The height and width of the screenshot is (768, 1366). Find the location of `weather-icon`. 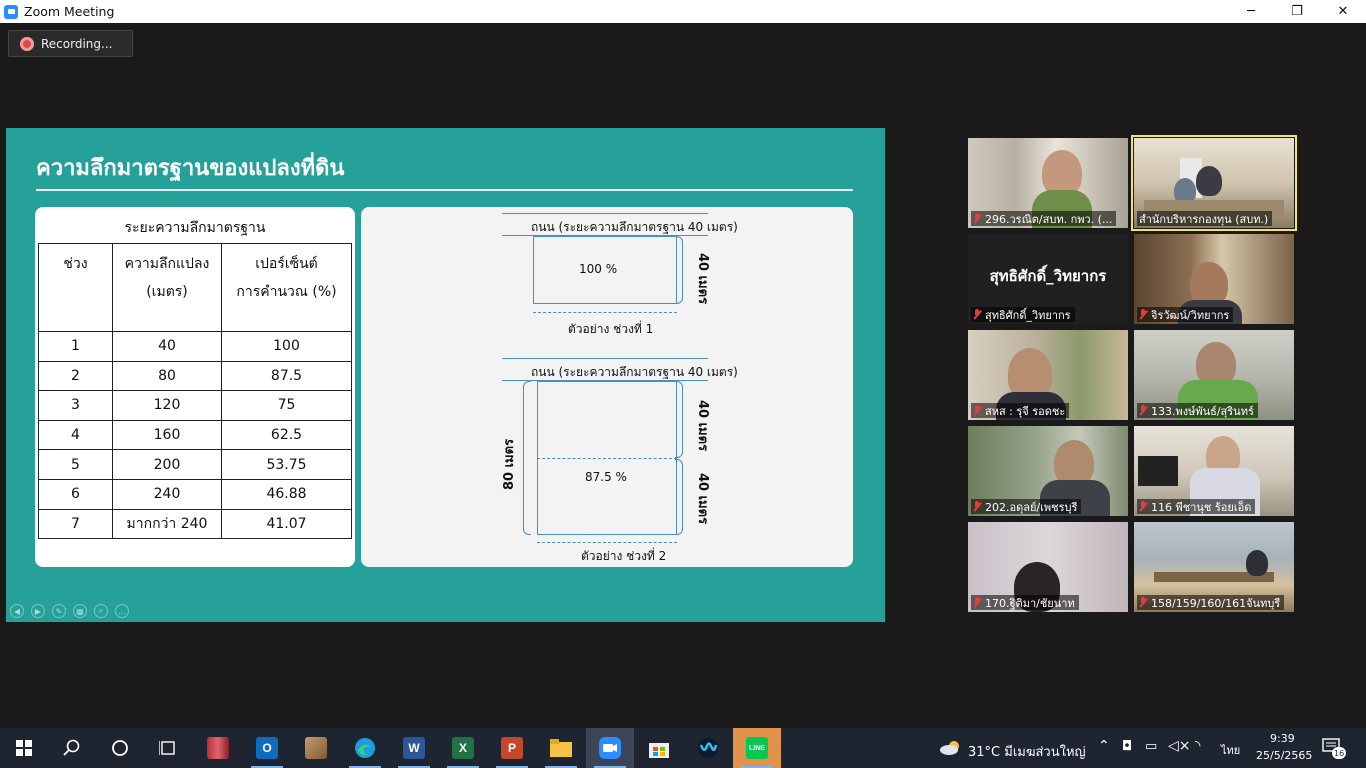

weather-icon is located at coordinates (951, 750).